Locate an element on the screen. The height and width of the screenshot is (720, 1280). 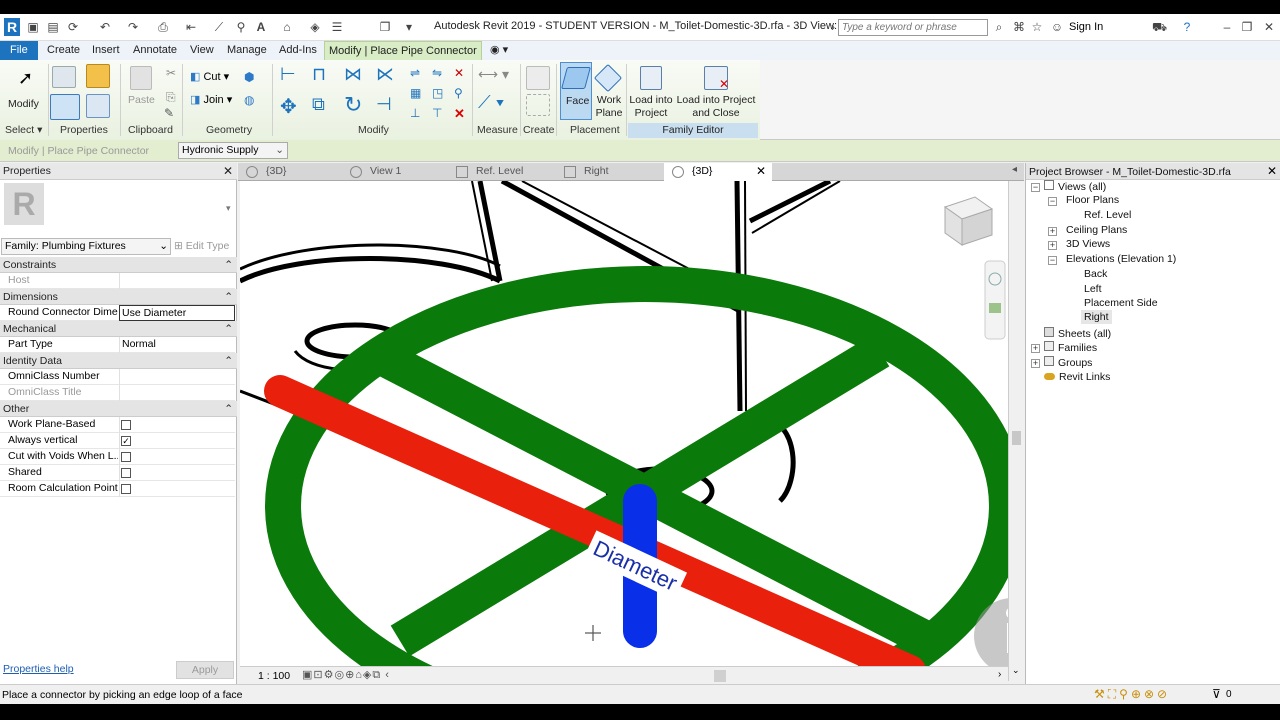
section-icon: ◈ is located at coordinates (315, 27).